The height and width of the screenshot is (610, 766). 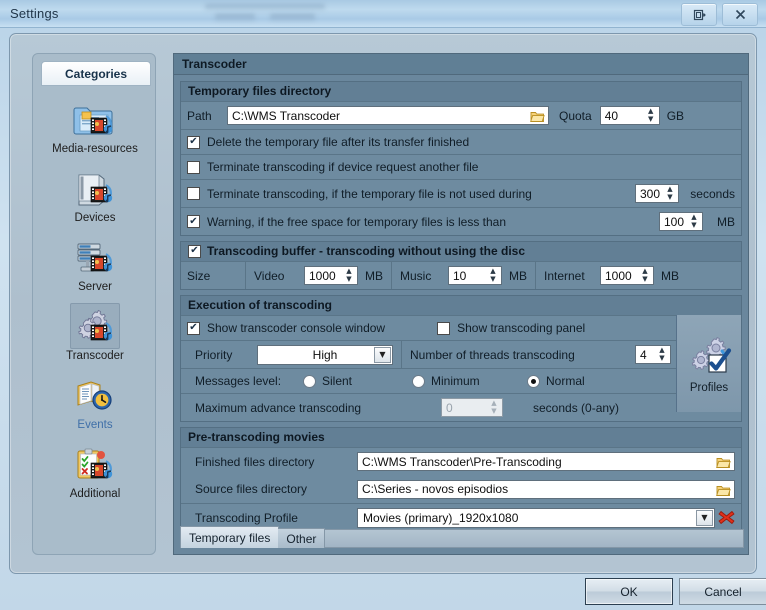 What do you see at coordinates (536, 517) in the screenshot?
I see `transcoding-profile-select: Movies (primary)_1920x1080 ▼` at bounding box center [536, 517].